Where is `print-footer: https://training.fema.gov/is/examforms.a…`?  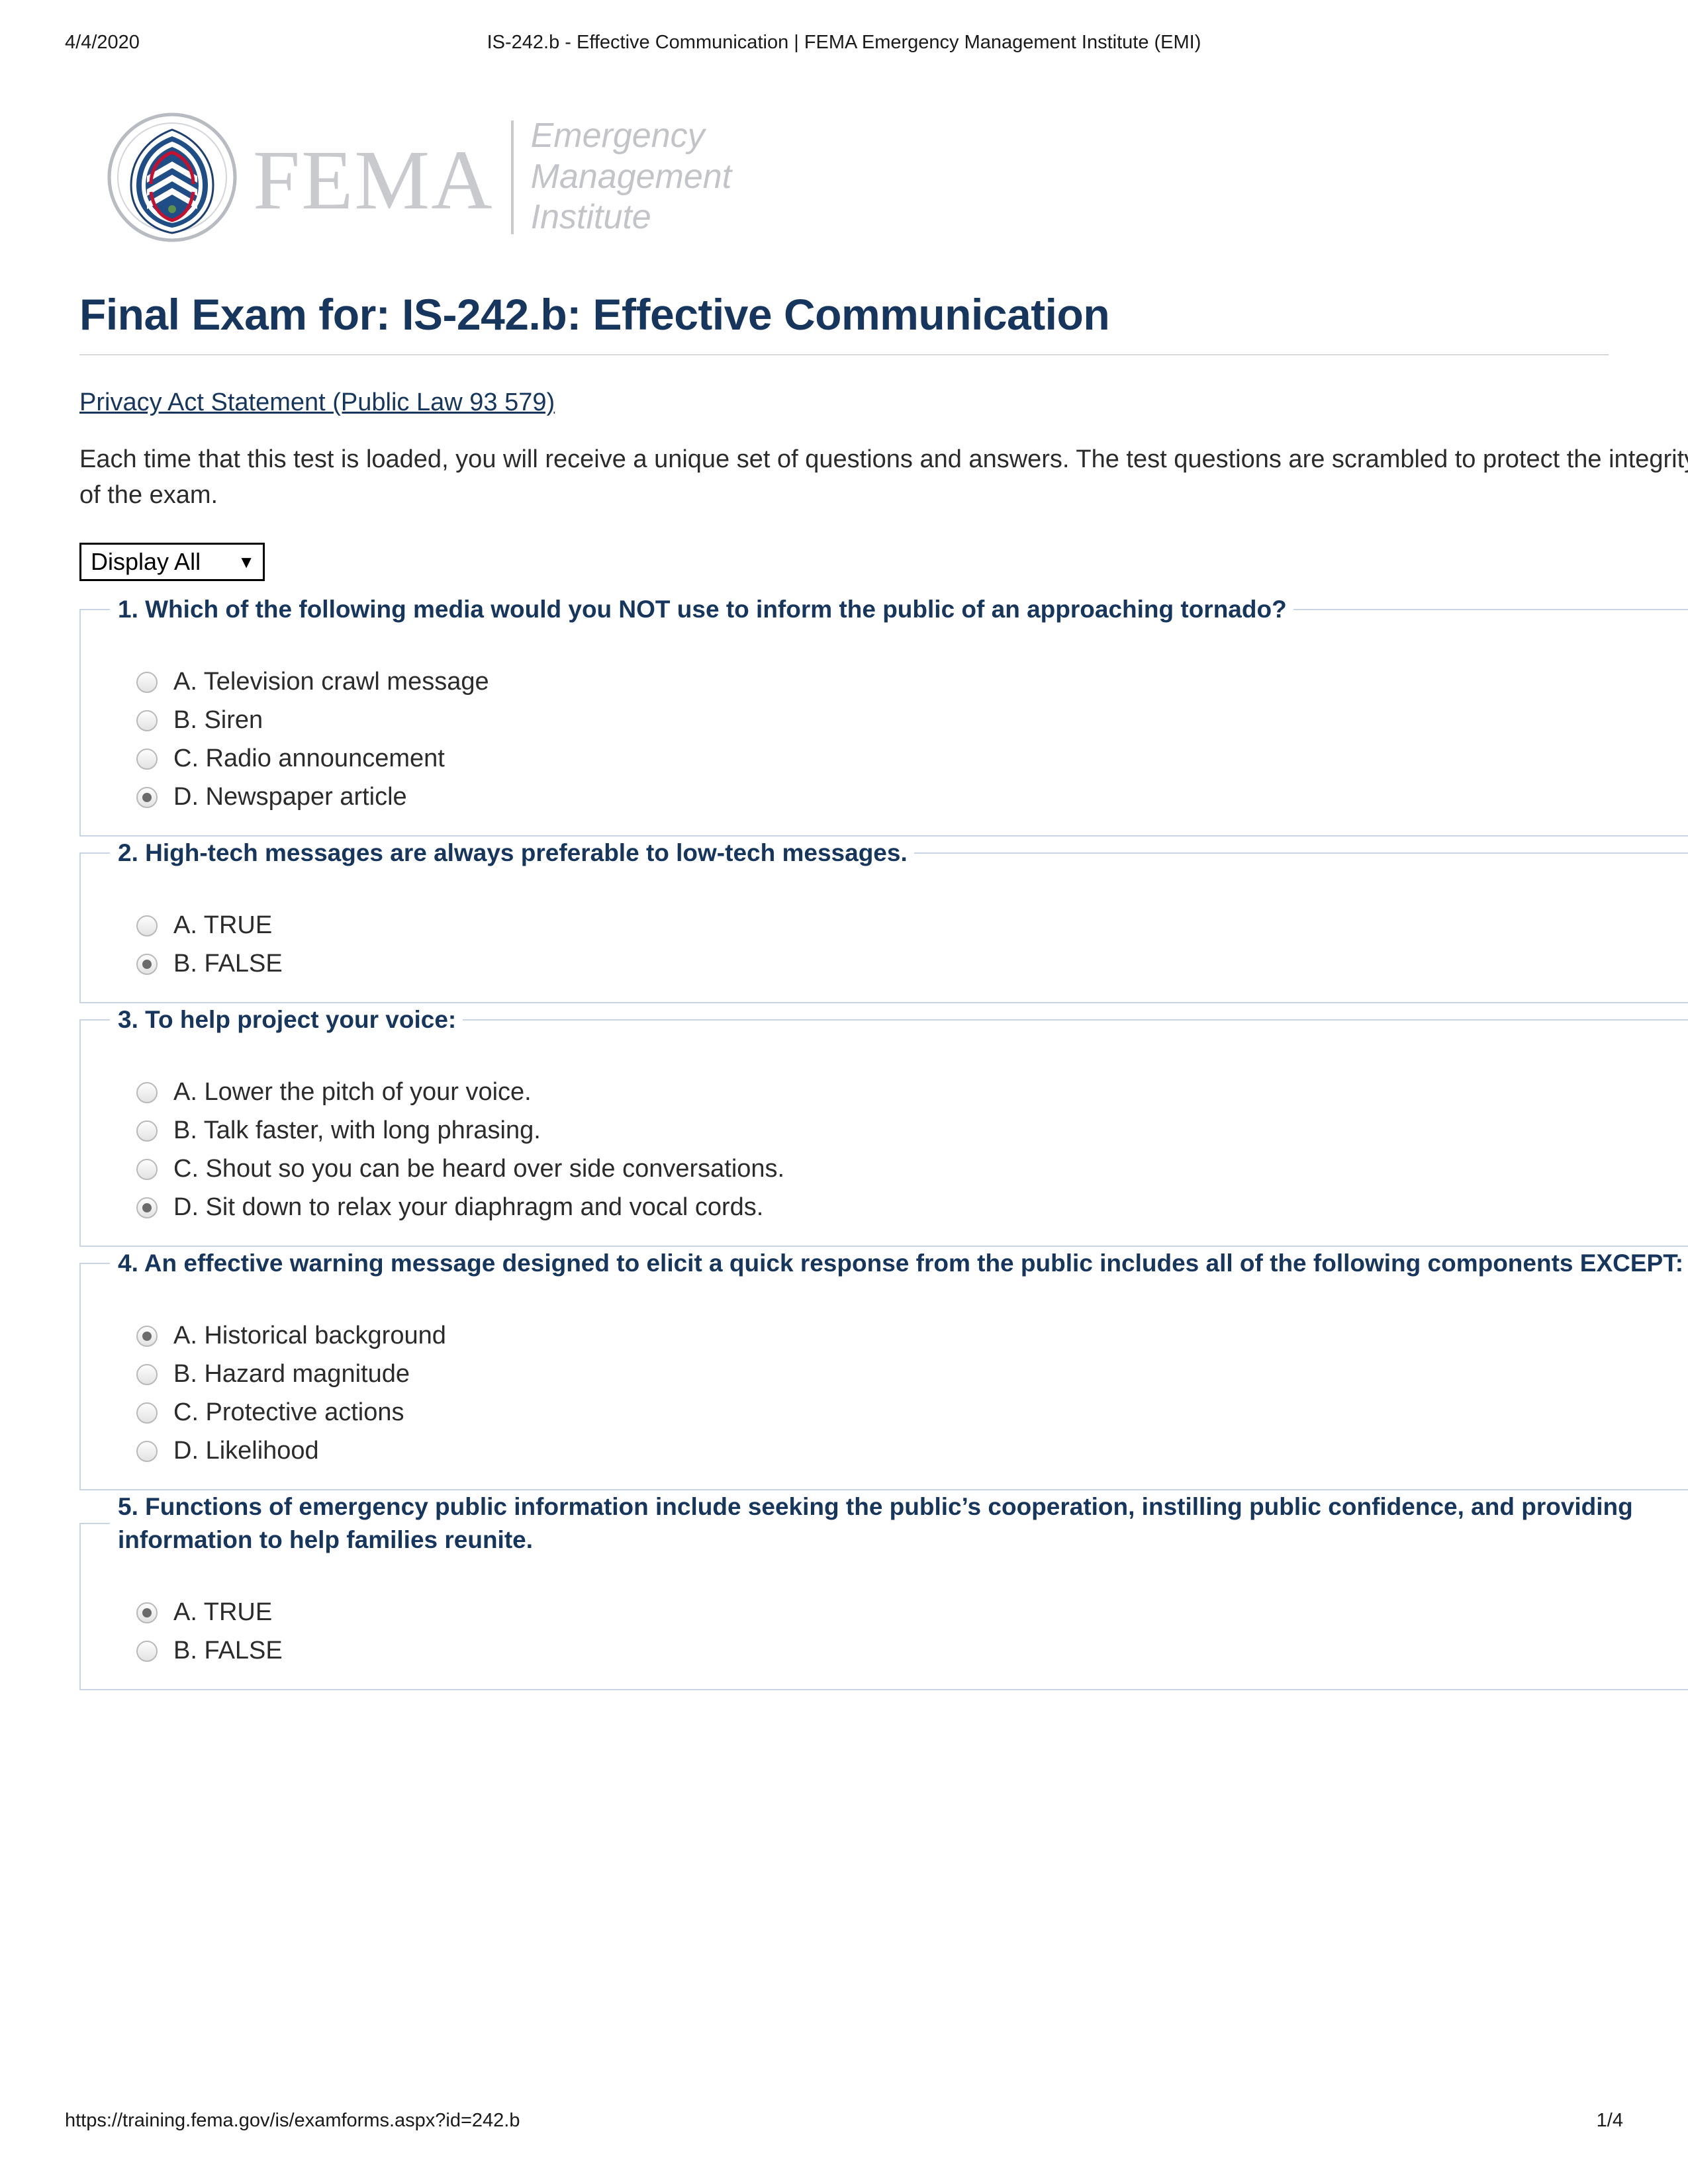 print-footer: https://training.fema.gov/is/examforms.a… is located at coordinates (844, 2123).